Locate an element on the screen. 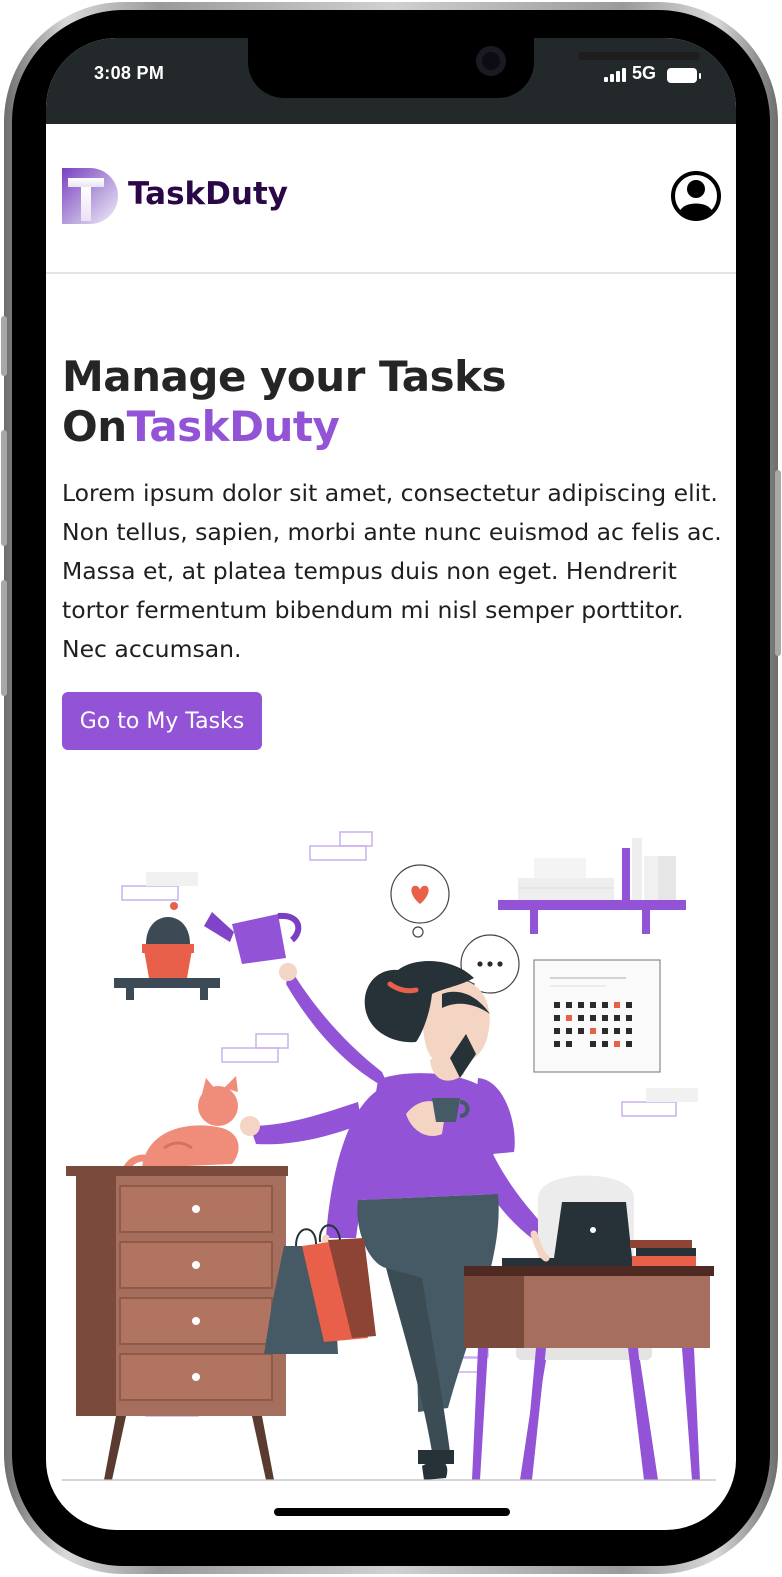 The width and height of the screenshot is (782, 1577). power-button is located at coordinates (778, 563).